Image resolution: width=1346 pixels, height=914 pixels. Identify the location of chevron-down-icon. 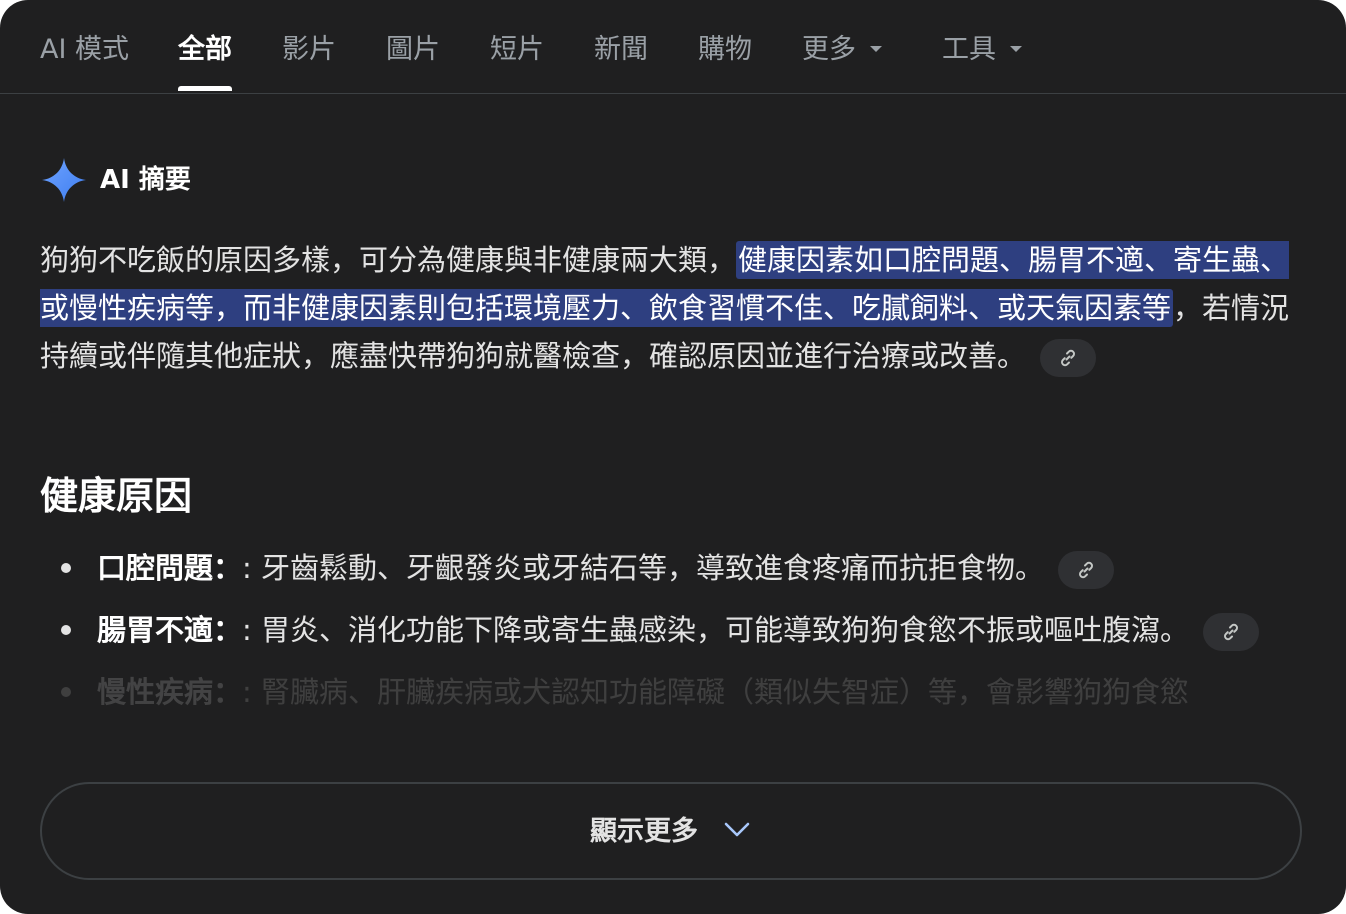
(737, 829).